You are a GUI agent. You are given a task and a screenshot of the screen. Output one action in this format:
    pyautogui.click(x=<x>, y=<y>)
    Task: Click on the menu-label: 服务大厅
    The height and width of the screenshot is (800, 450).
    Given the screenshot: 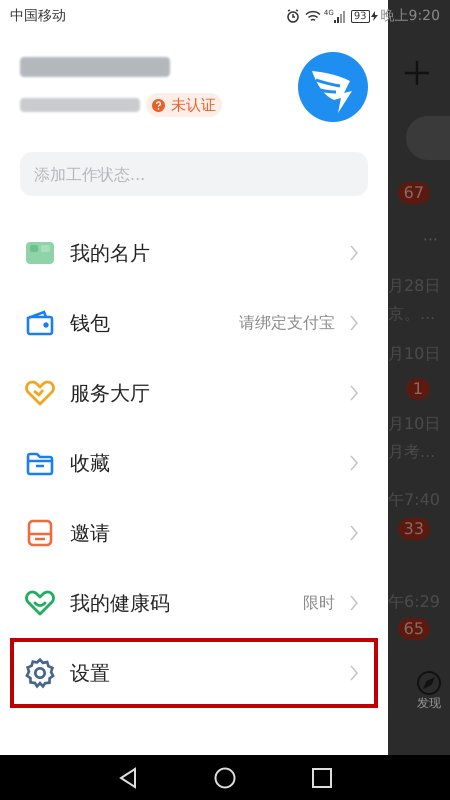 What is the action you would take?
    pyautogui.click(x=110, y=393)
    